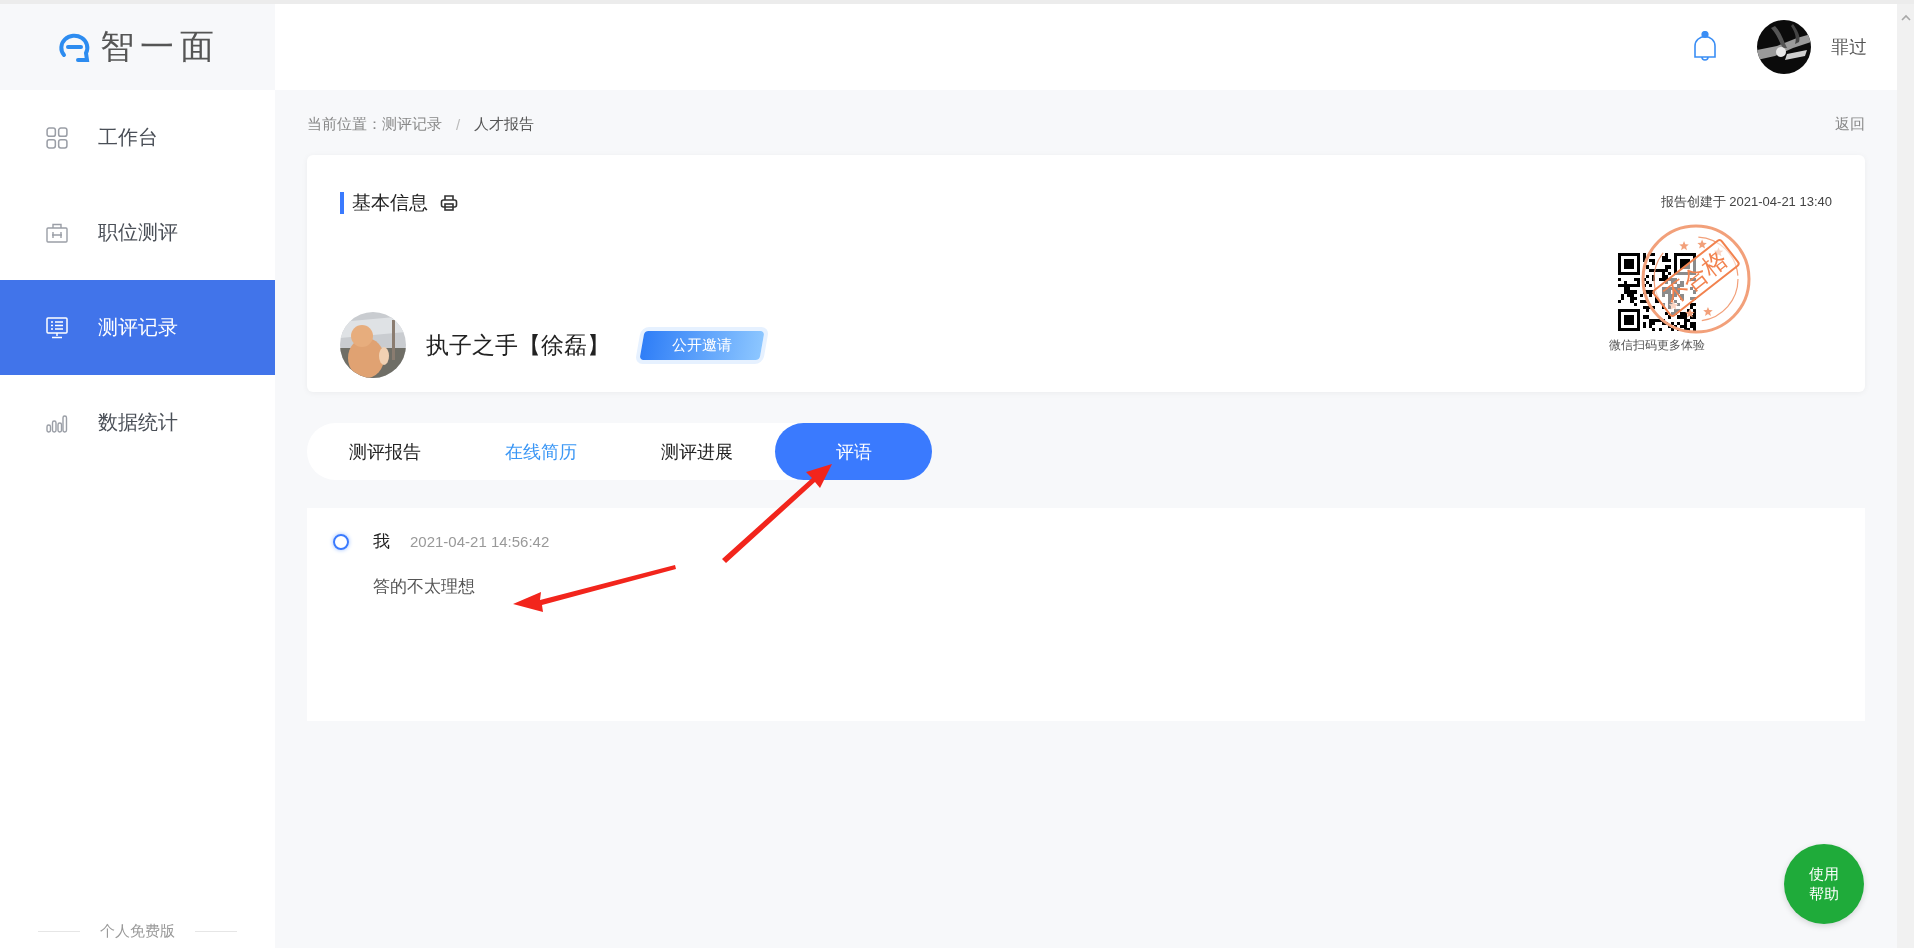  Describe the element at coordinates (381, 542) in the screenshot. I see `comment-author: 我` at that location.